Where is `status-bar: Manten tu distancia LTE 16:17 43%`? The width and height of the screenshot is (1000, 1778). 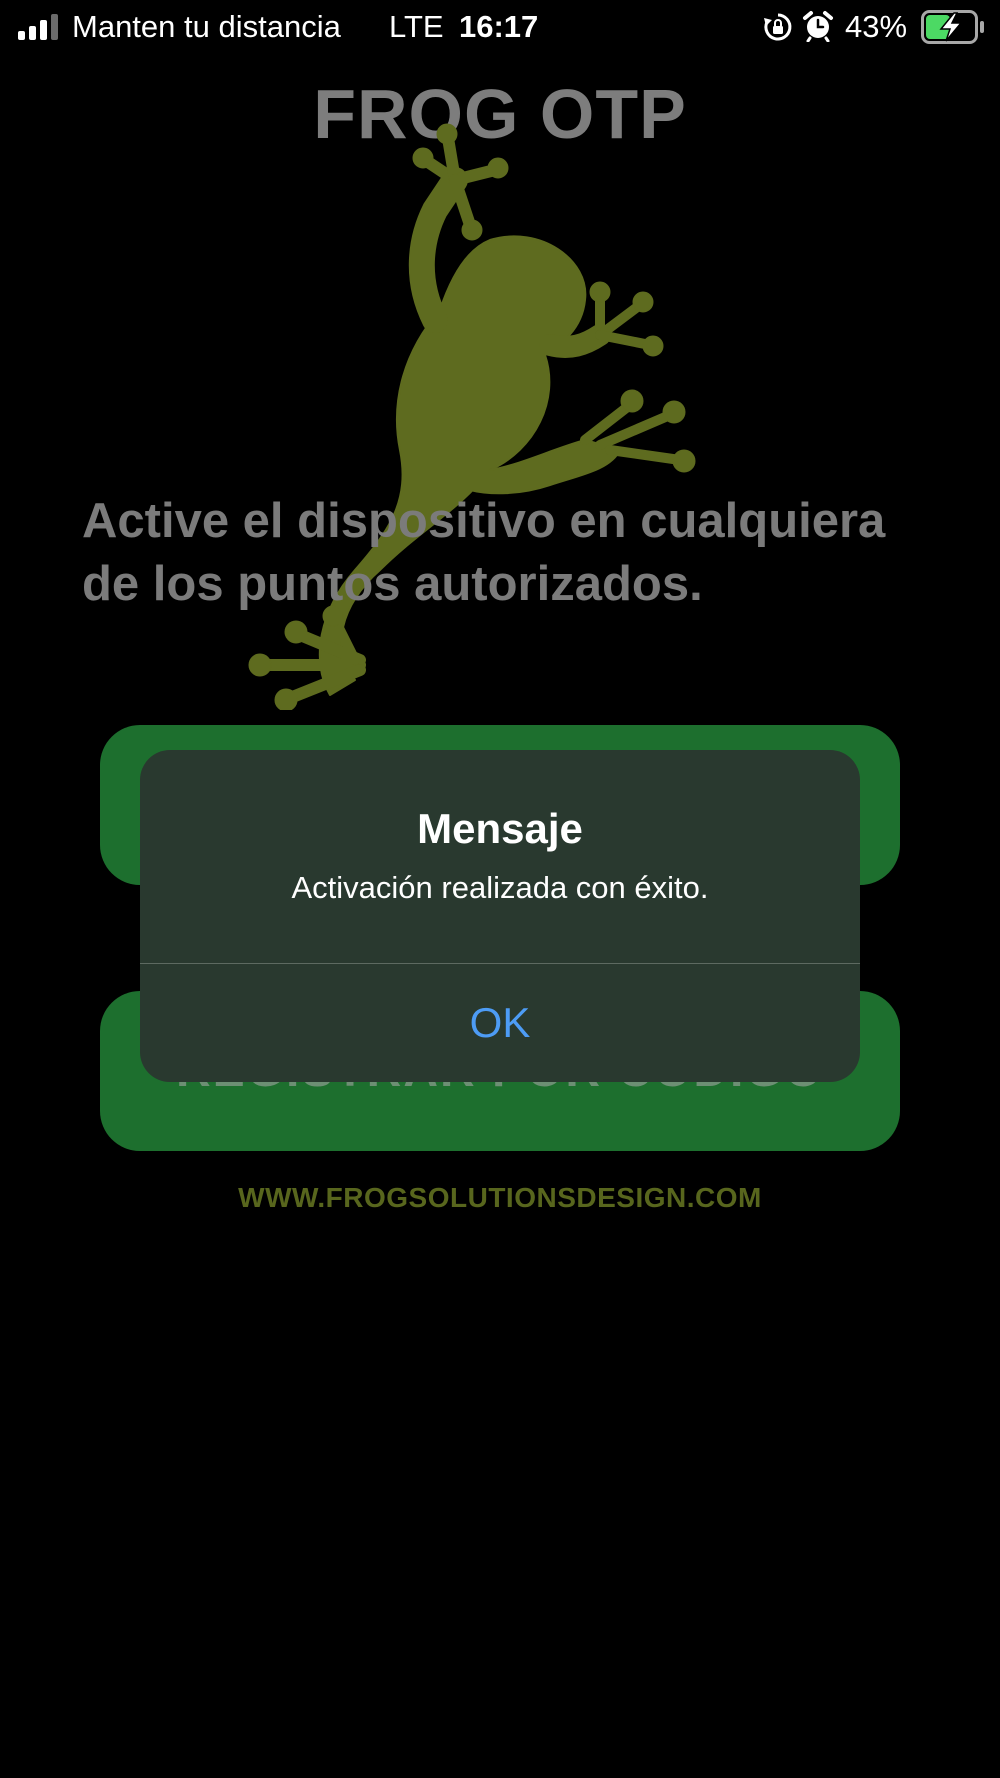 status-bar: Manten tu distancia LTE 16:17 43% is located at coordinates (500, 28).